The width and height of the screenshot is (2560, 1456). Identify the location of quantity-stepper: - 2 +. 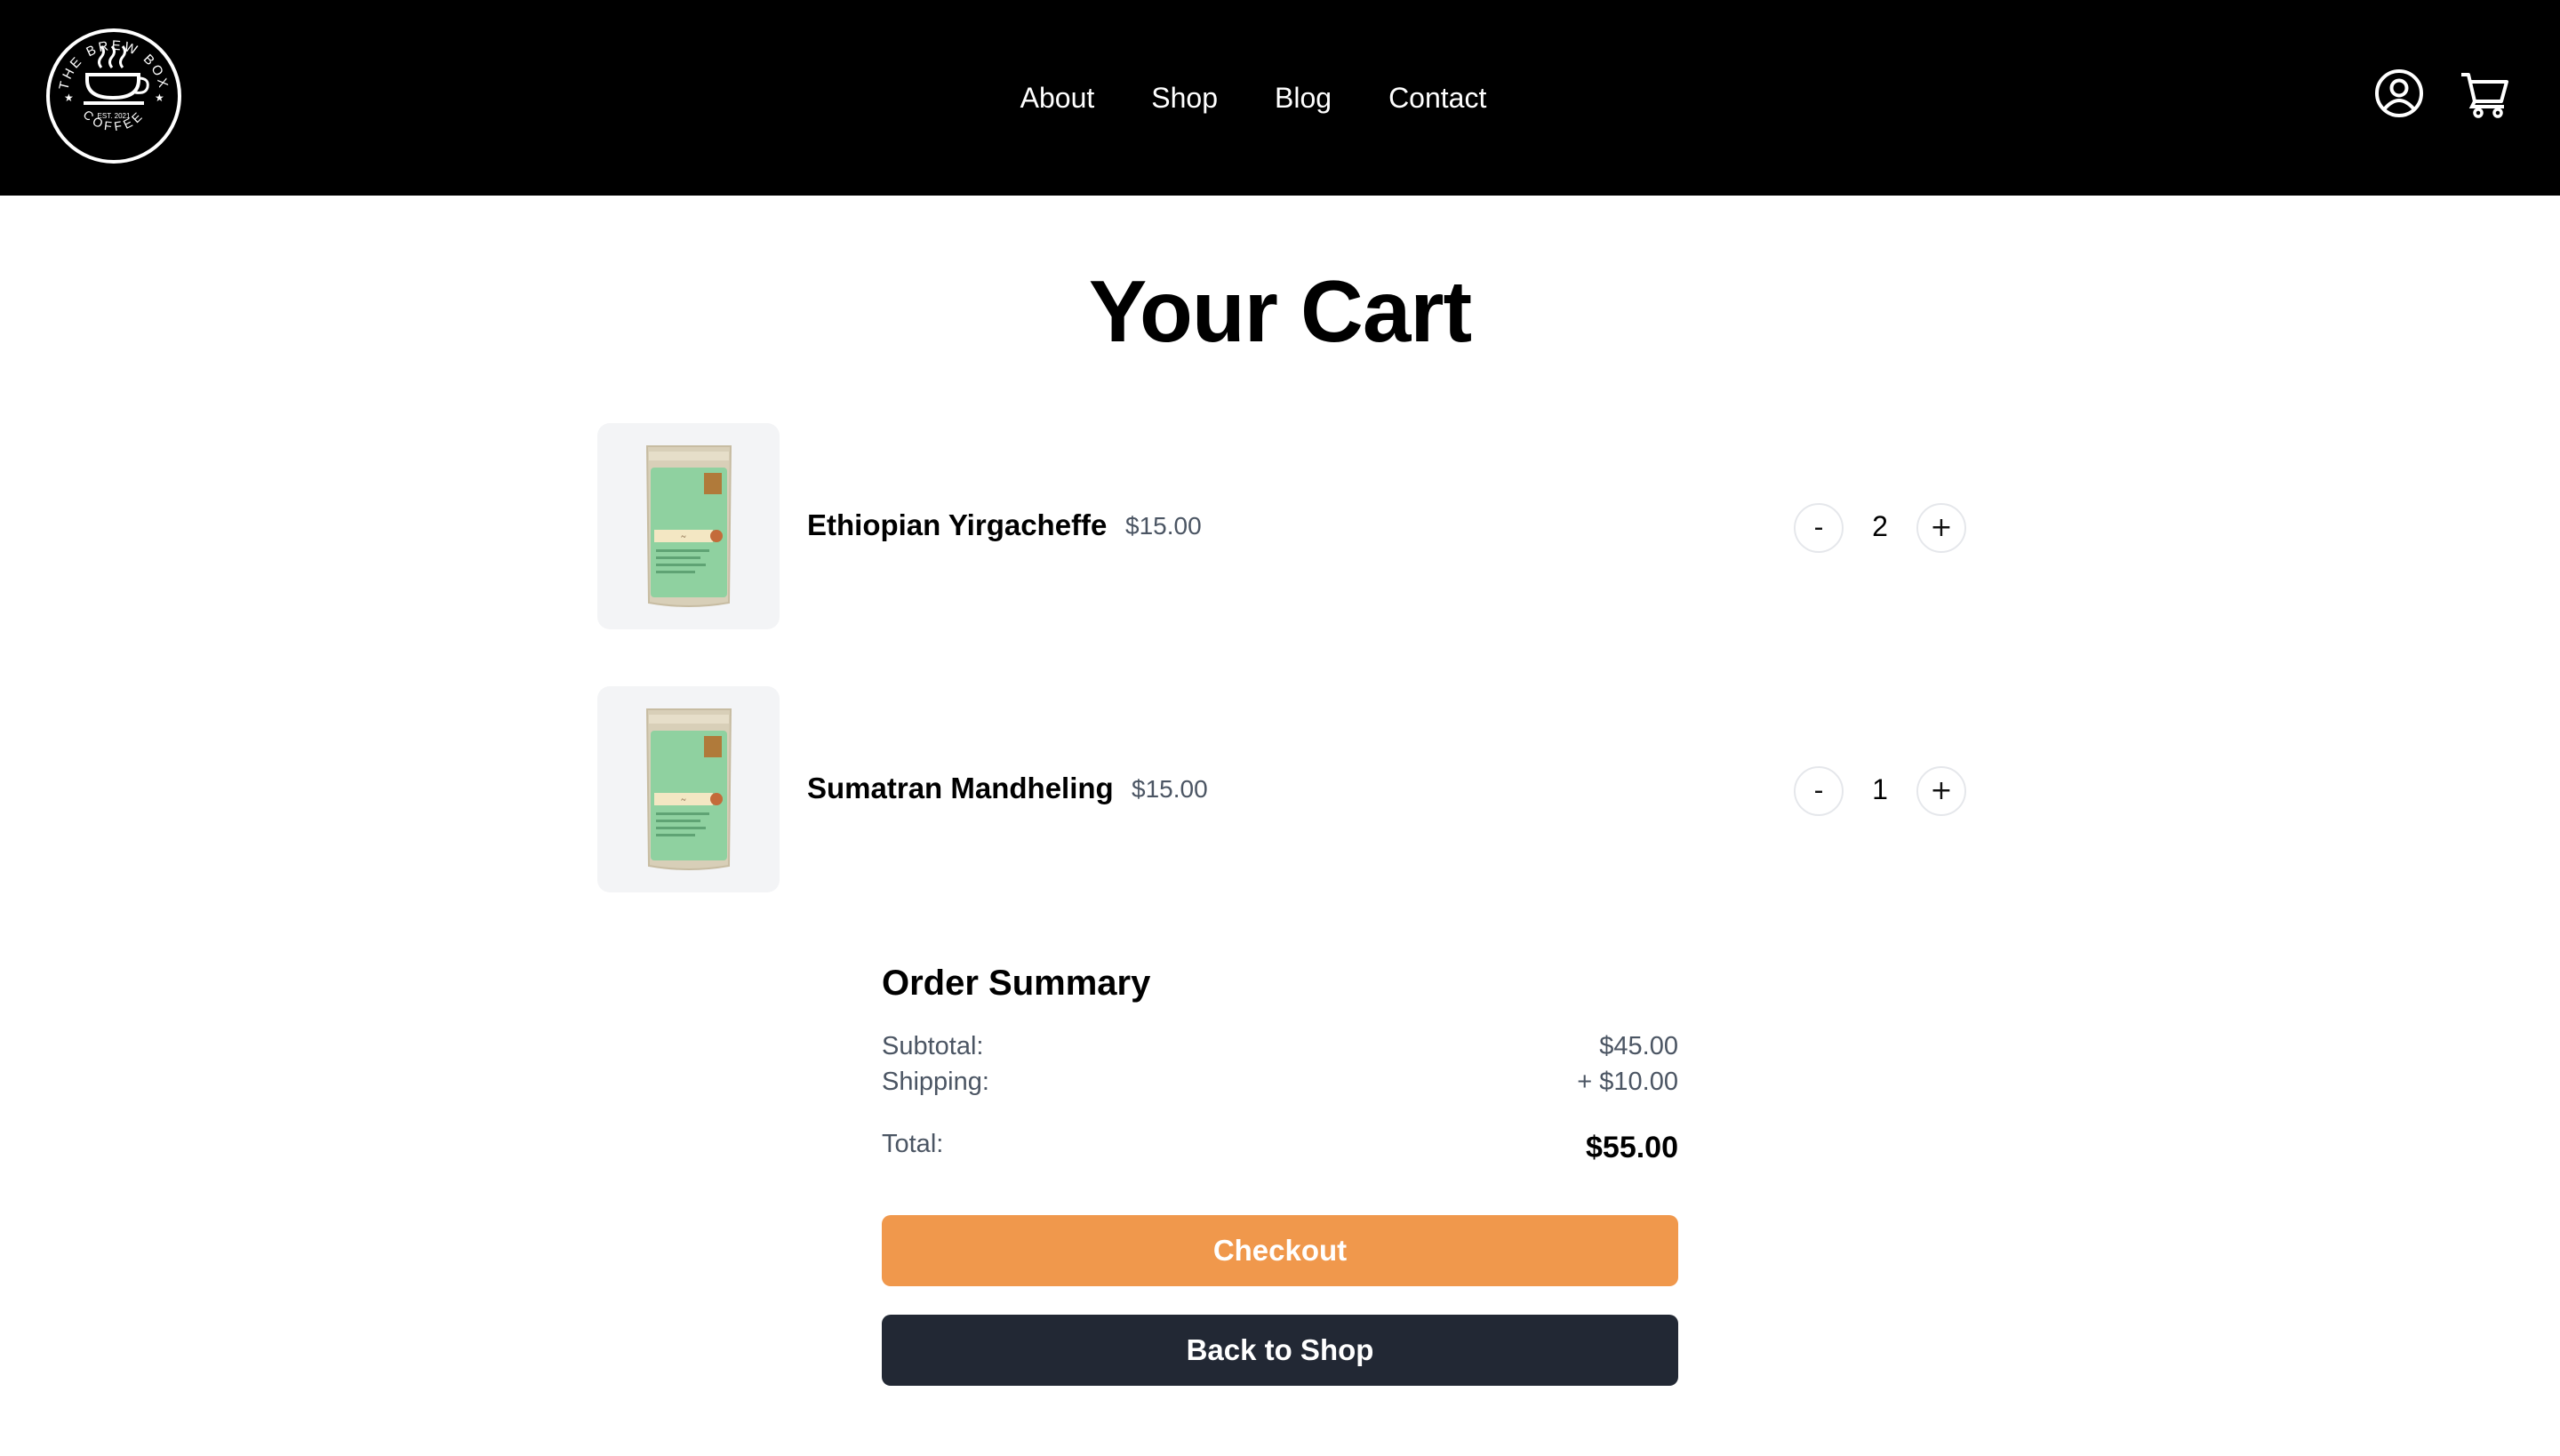
(1880, 528).